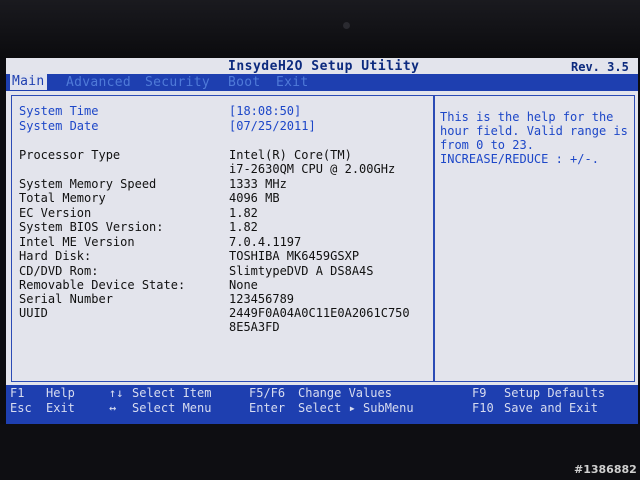 This screenshot has width=640, height=480. What do you see at coordinates (172, 408) in the screenshot?
I see `key-desc: Select Menu` at bounding box center [172, 408].